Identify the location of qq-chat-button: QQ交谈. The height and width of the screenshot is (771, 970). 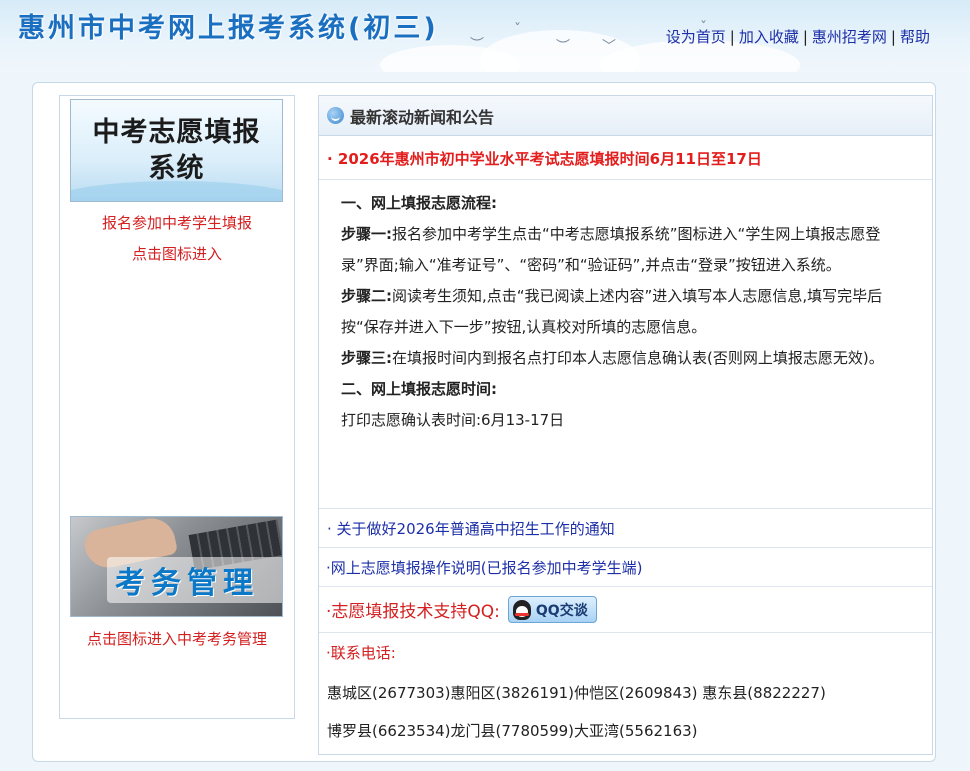
(552, 609).